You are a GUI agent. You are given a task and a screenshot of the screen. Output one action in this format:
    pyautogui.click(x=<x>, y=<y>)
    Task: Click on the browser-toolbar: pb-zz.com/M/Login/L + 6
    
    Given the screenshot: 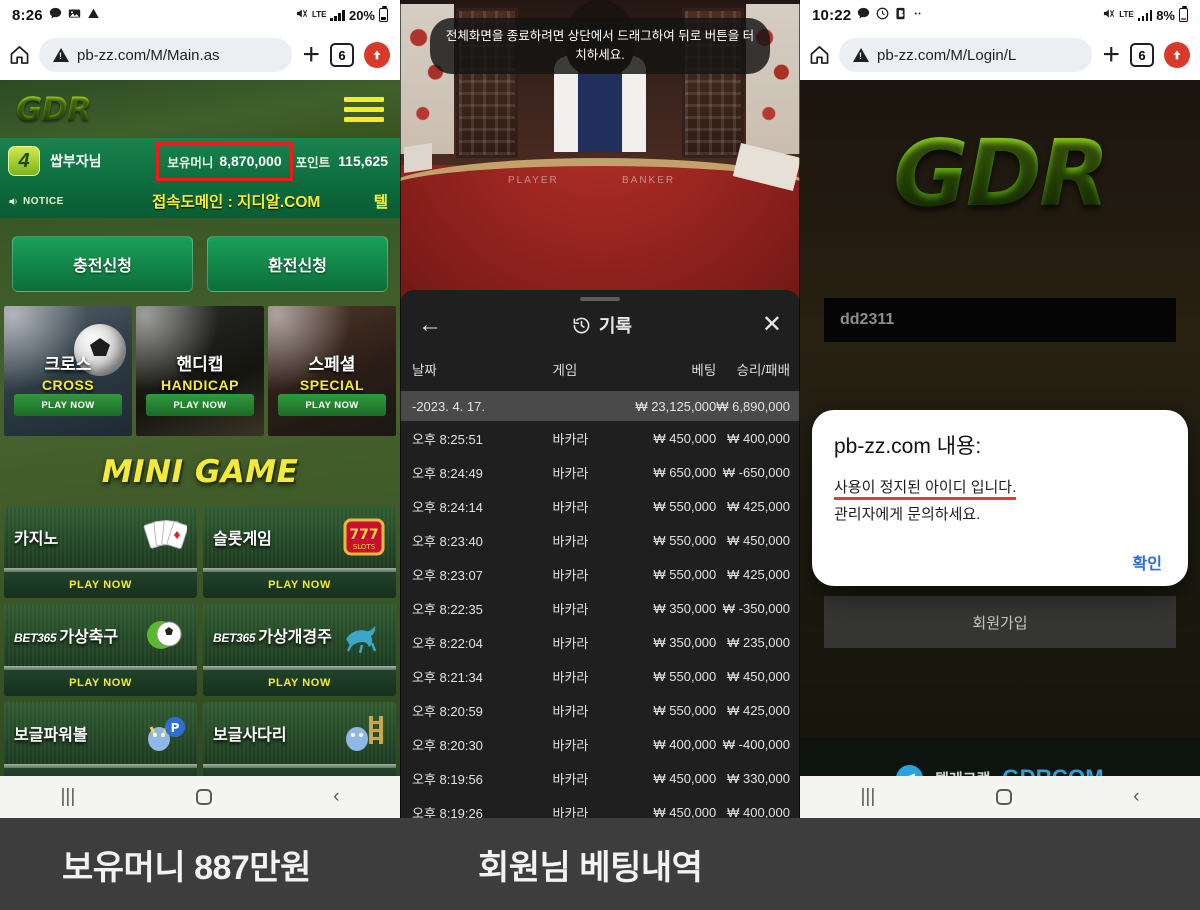 What is the action you would take?
    pyautogui.click(x=1000, y=55)
    